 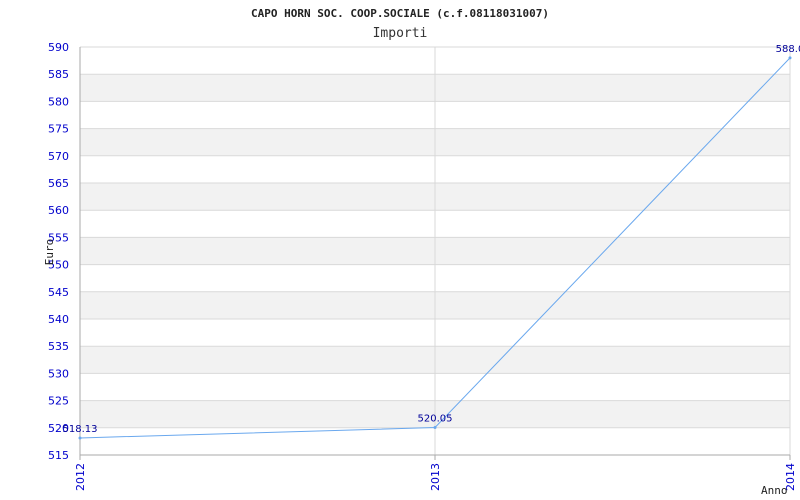 What do you see at coordinates (774, 490) in the screenshot?
I see `x-axis-label: Anno` at bounding box center [774, 490].